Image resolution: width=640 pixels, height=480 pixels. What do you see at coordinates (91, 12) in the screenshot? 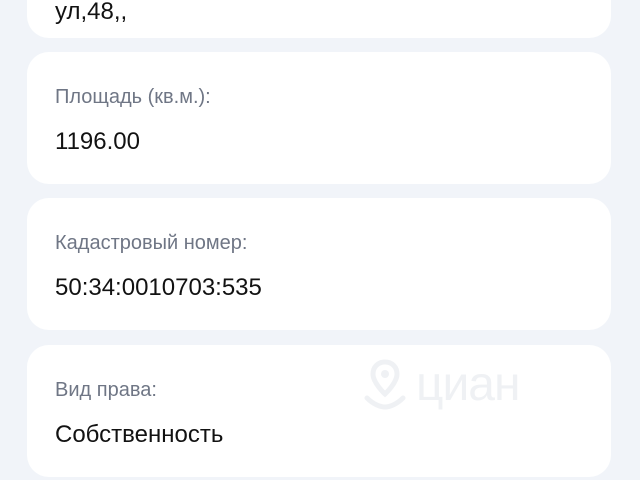
I see `address-value: ул,48,,` at bounding box center [91, 12].